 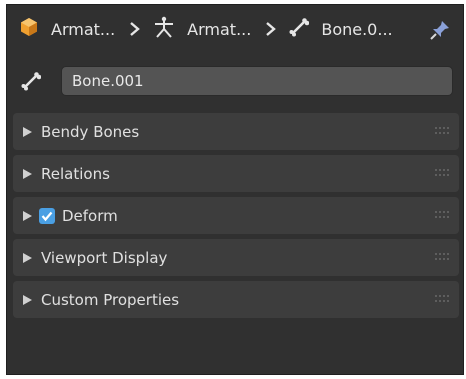 I want to click on checkmark-icon, so click(x=47, y=216).